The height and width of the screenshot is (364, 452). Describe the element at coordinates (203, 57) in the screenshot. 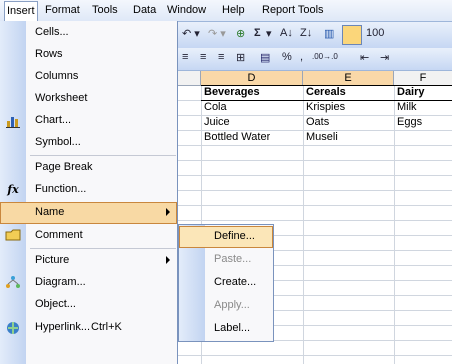

I see `align-center-icon: ≡` at that location.